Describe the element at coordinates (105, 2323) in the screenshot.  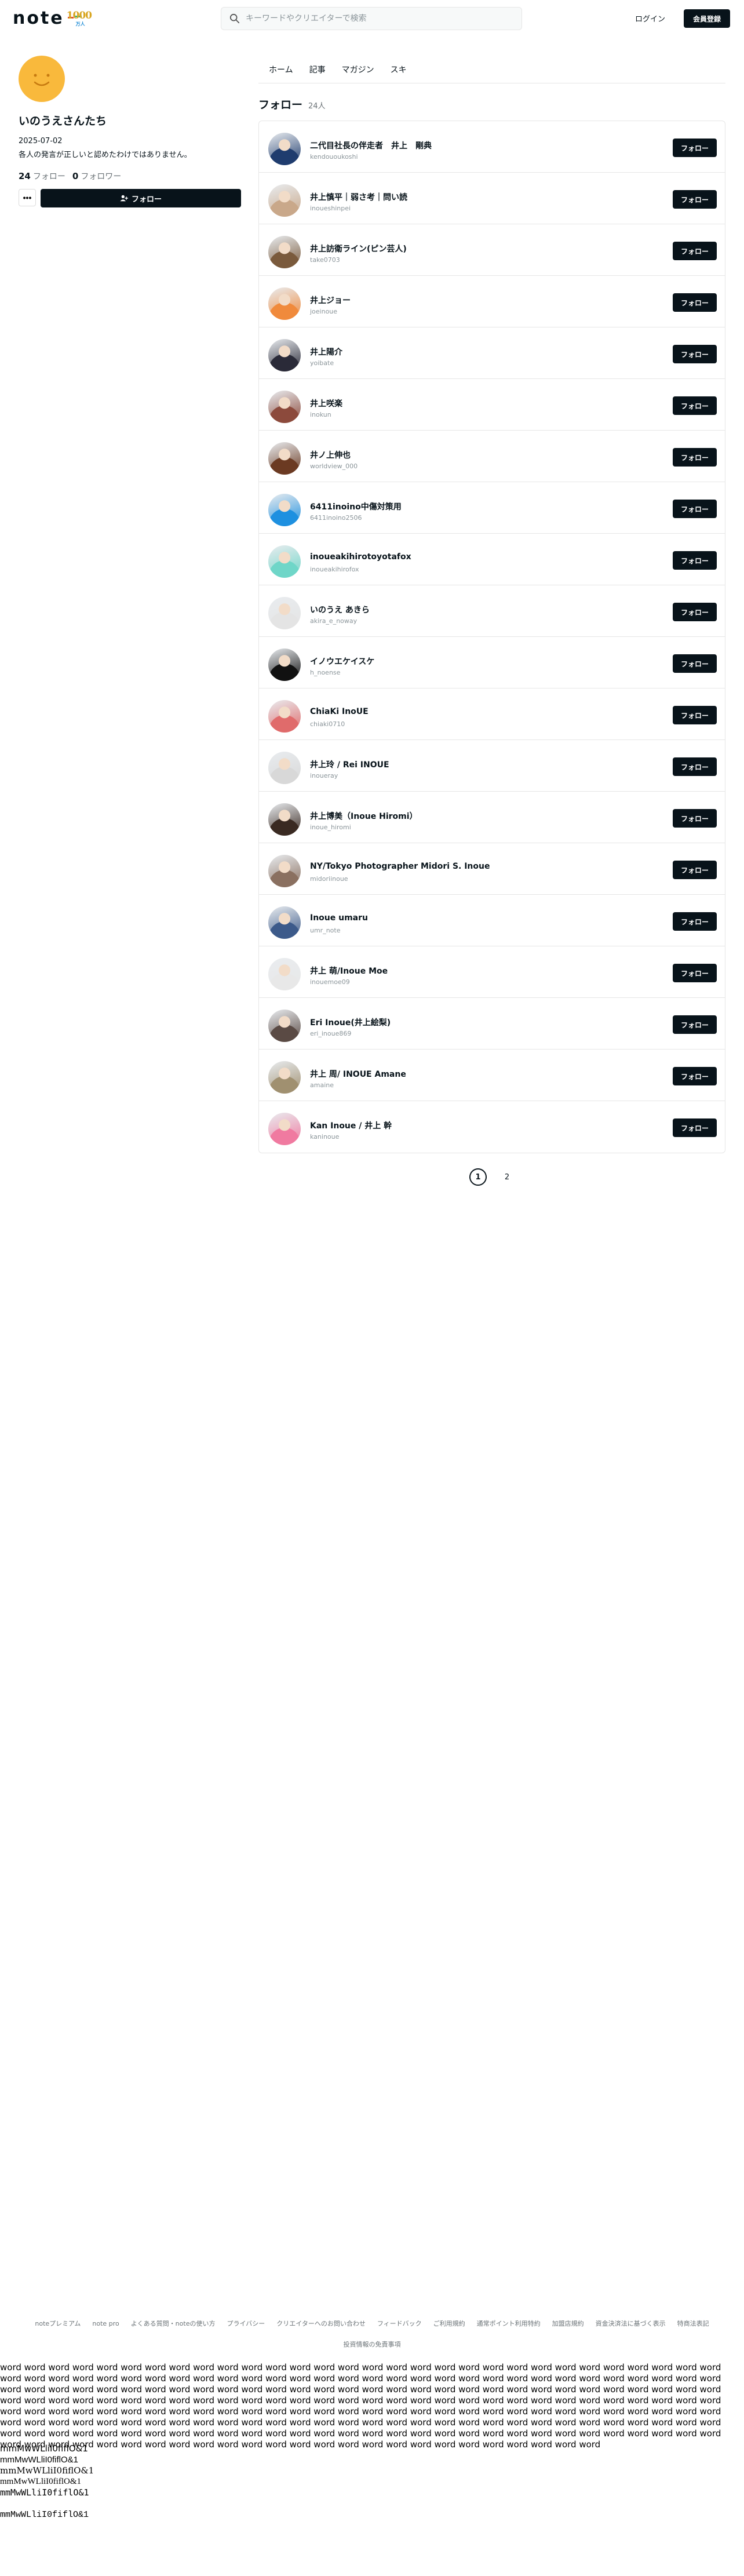
I see `footer-link: note pro` at that location.